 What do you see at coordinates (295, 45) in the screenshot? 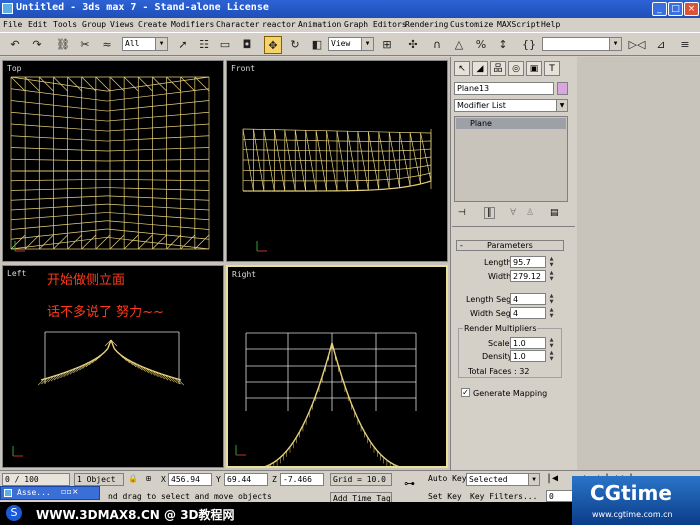
I see `select-and-rotate-icon: ↻` at bounding box center [295, 45].